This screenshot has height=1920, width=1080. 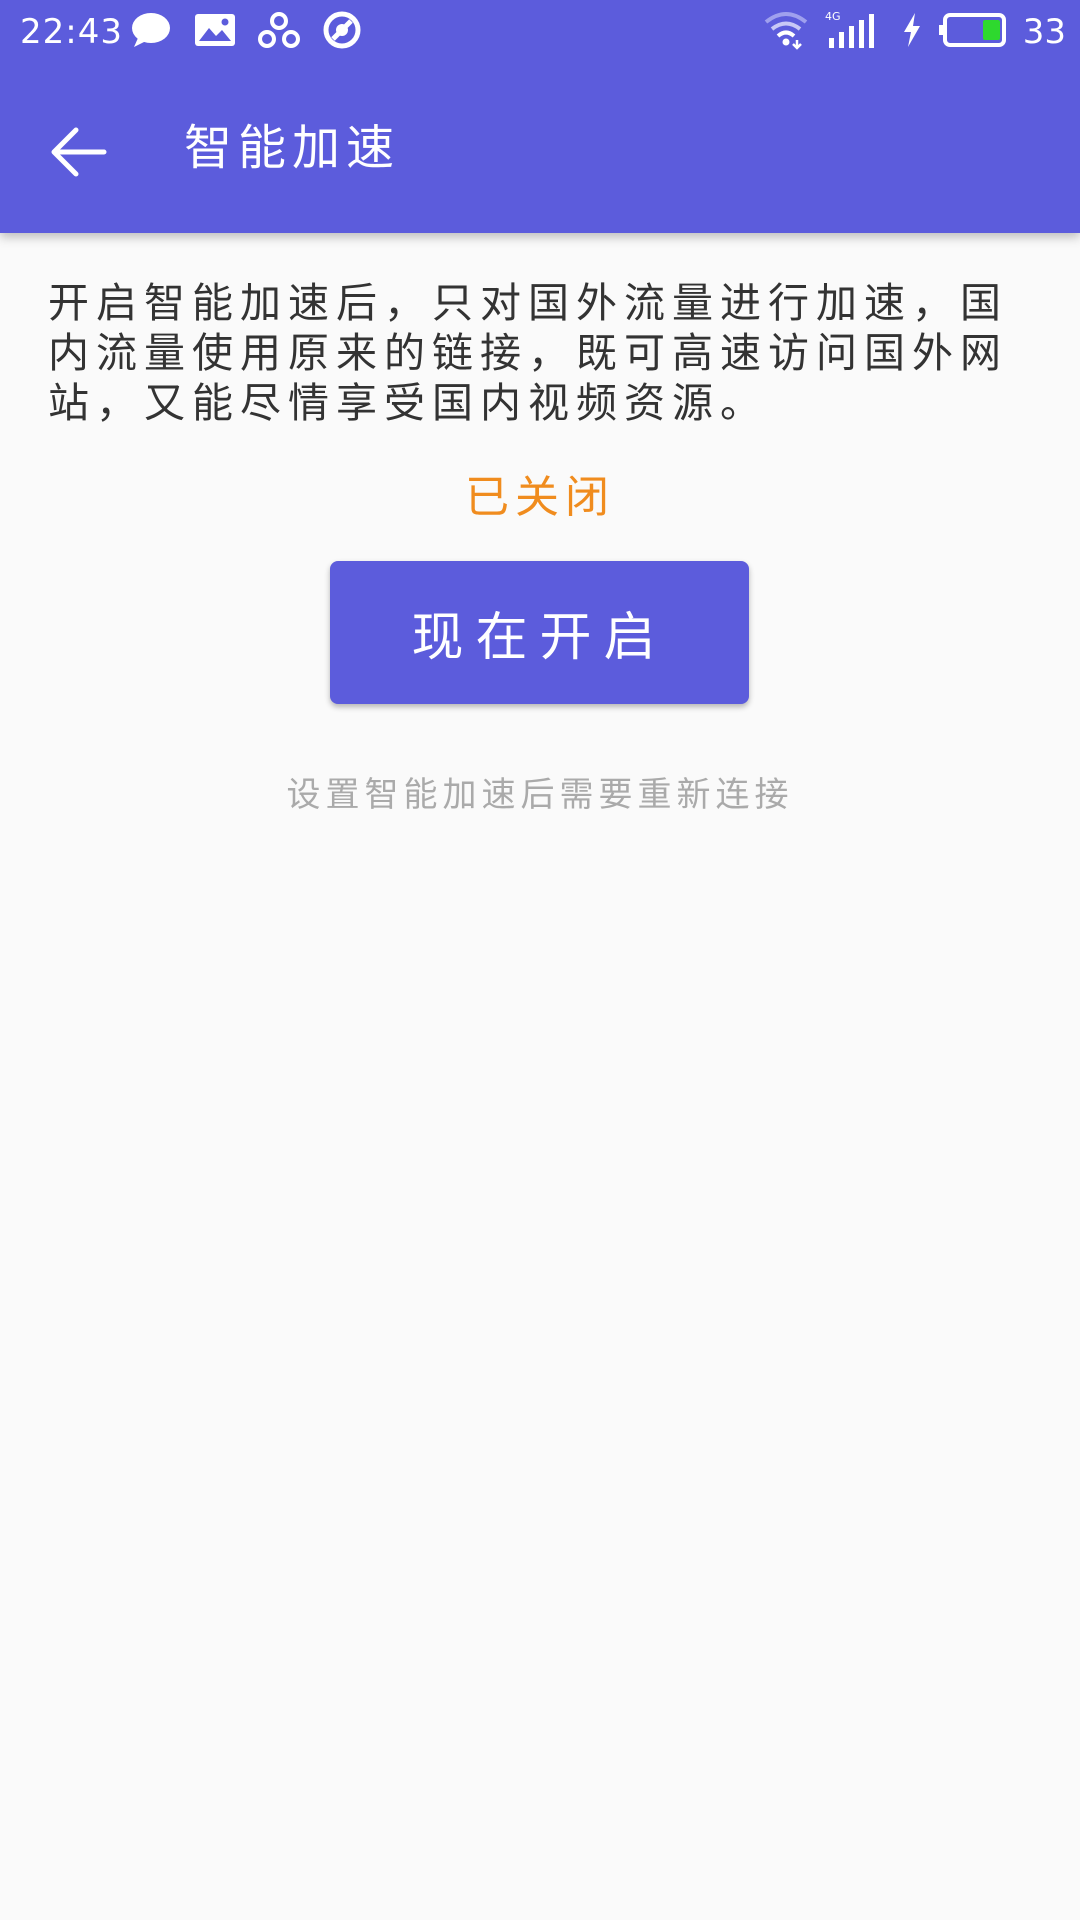 I want to click on notification-icons, so click(x=246, y=32).